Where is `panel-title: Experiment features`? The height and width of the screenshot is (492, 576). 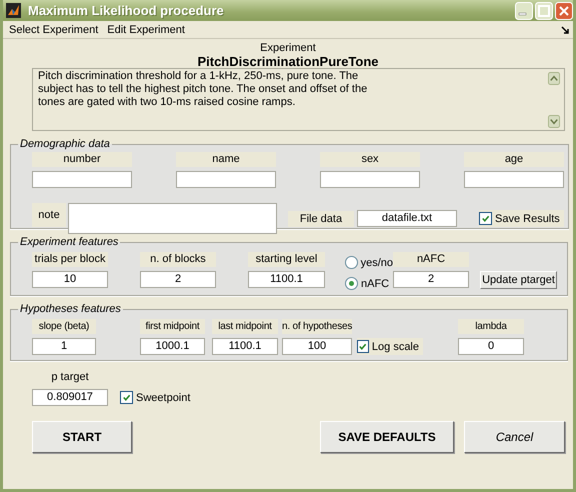
panel-title: Experiment features is located at coordinates (69, 242).